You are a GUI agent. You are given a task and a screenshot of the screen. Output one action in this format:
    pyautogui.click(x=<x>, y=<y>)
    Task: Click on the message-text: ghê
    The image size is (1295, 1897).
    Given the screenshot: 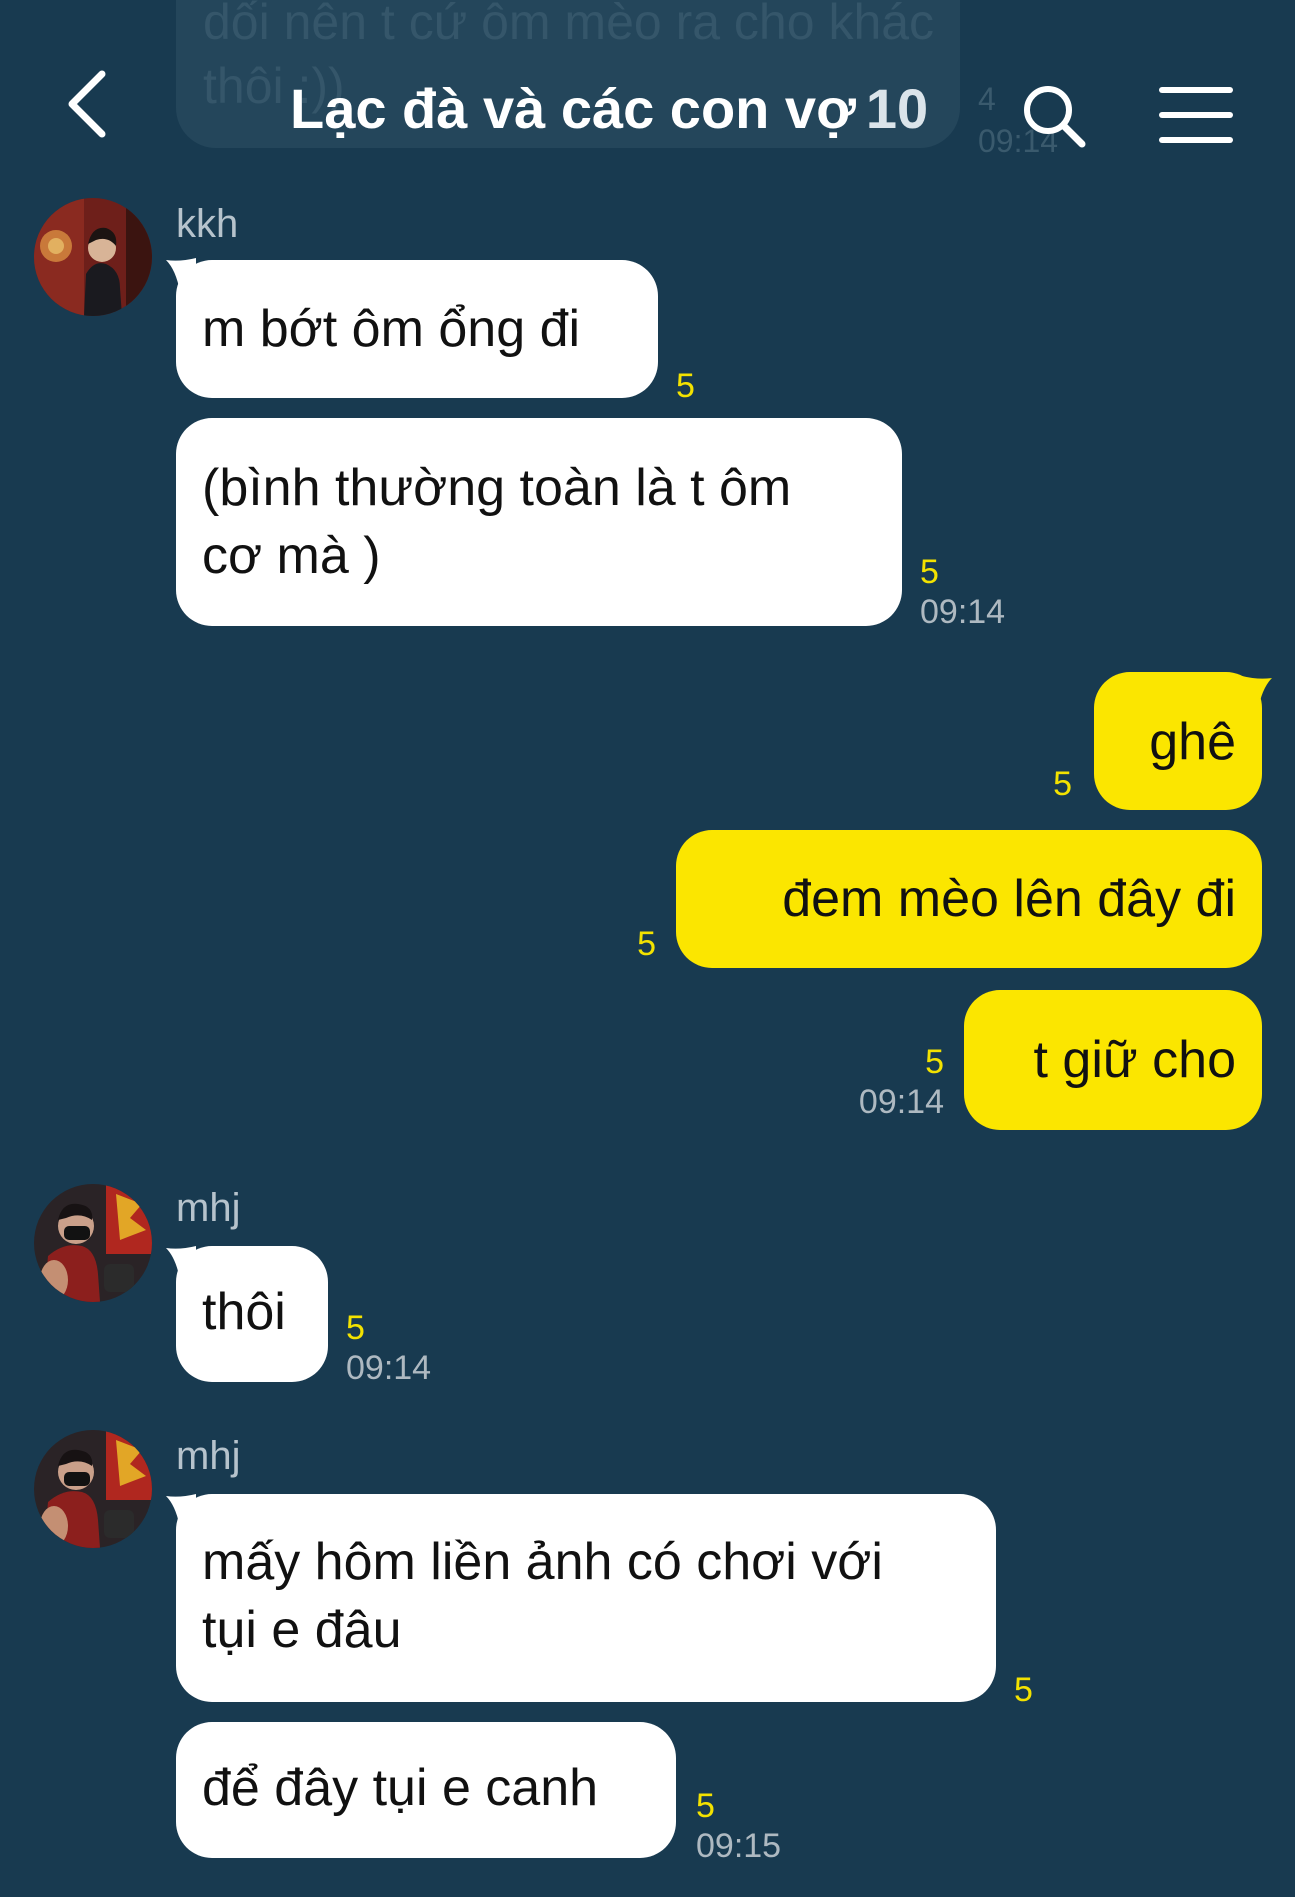 What is the action you would take?
    pyautogui.click(x=1192, y=742)
    